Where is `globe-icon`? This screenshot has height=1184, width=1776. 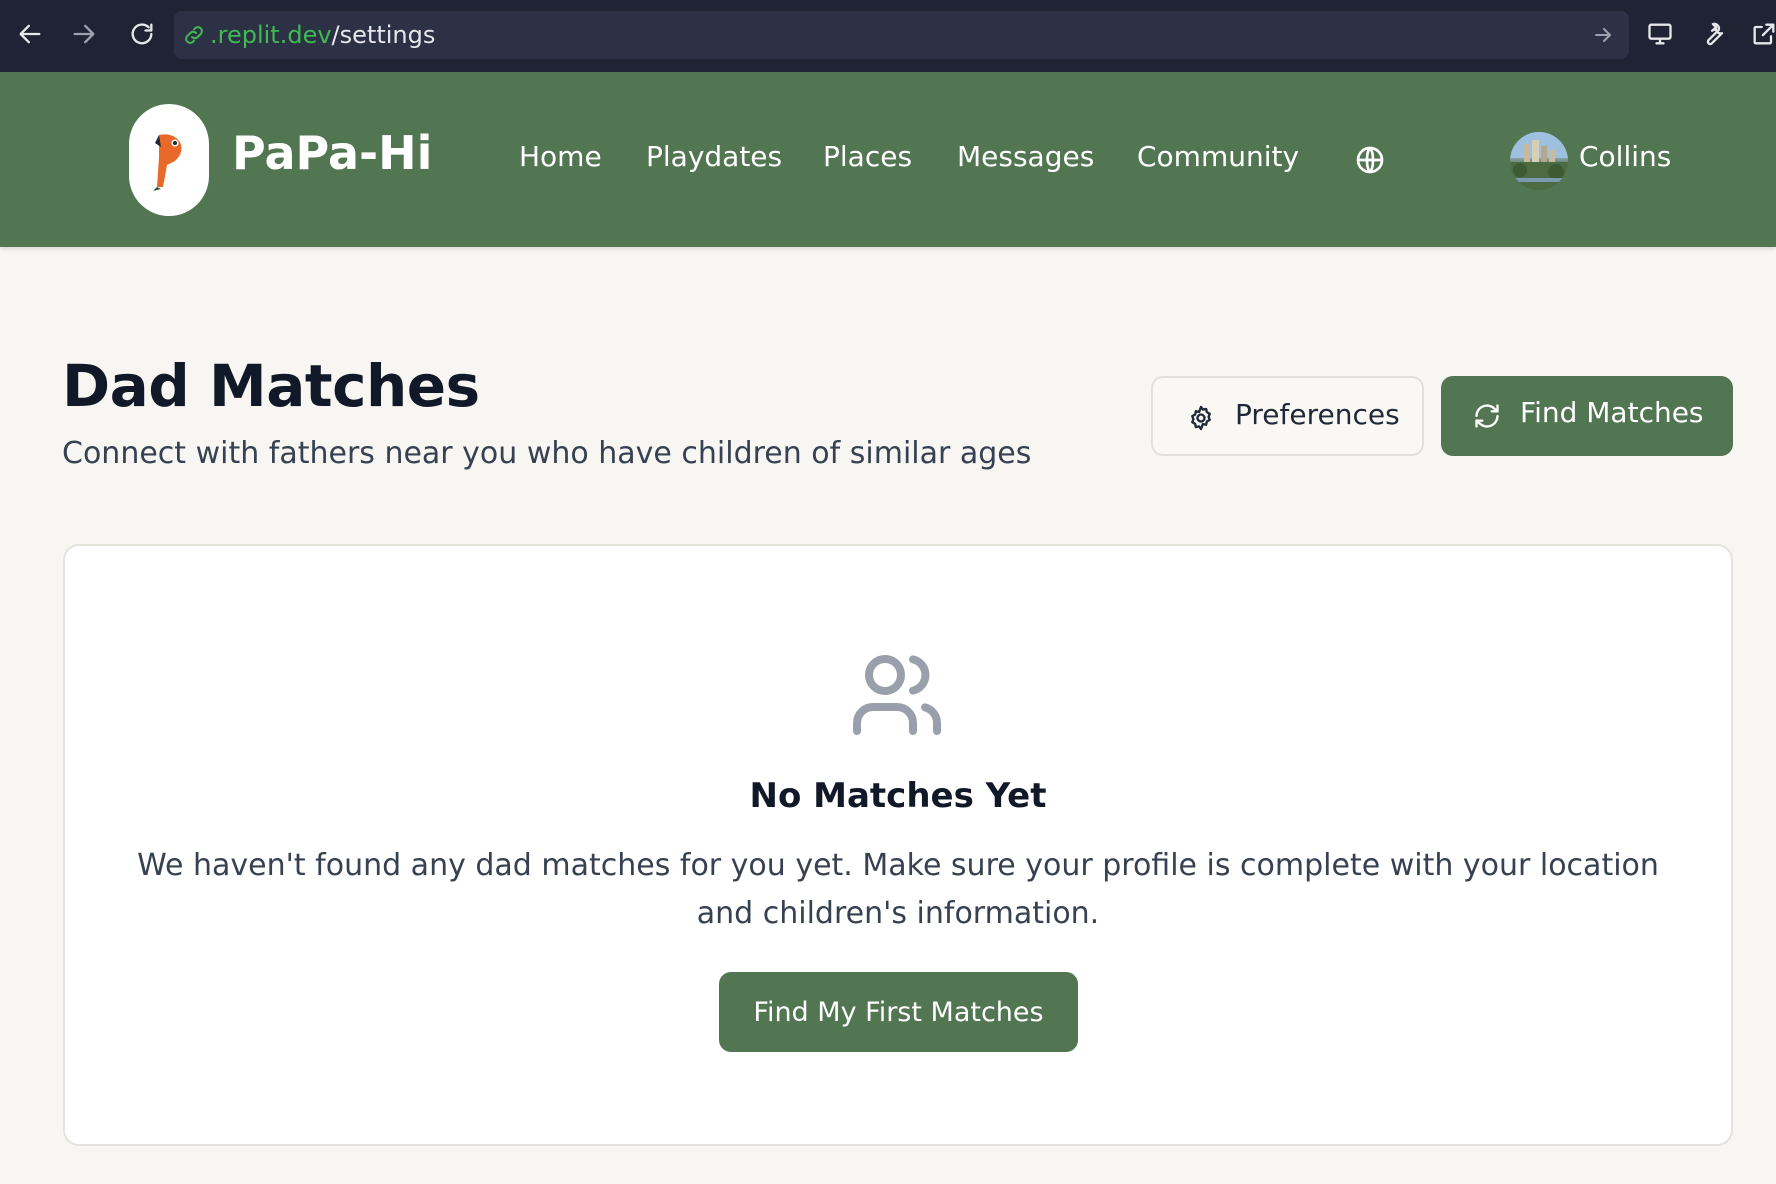
globe-icon is located at coordinates (1370, 160).